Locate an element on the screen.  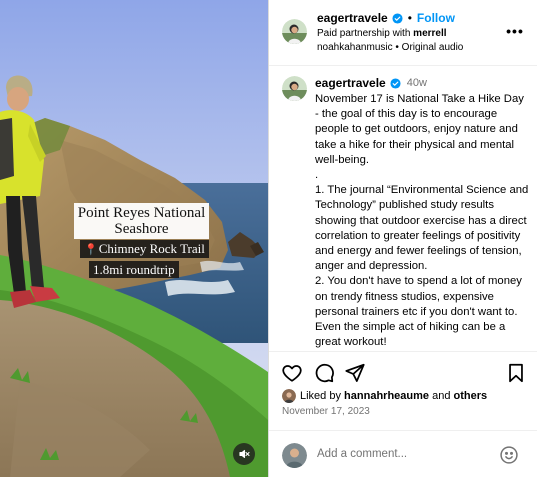
save-button is located at coordinates (516, 373).